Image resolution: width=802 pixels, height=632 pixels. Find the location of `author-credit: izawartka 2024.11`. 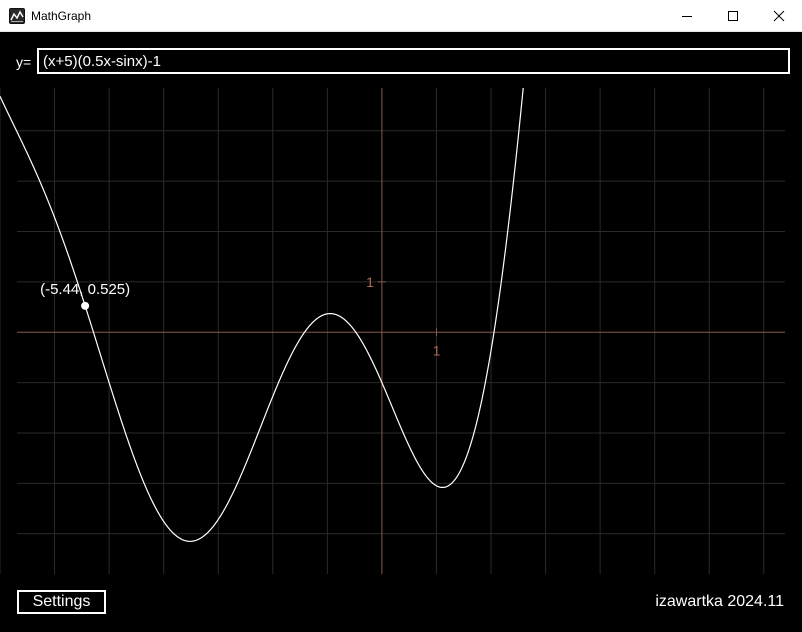

author-credit: izawartka 2024.11 is located at coordinates (719, 601).